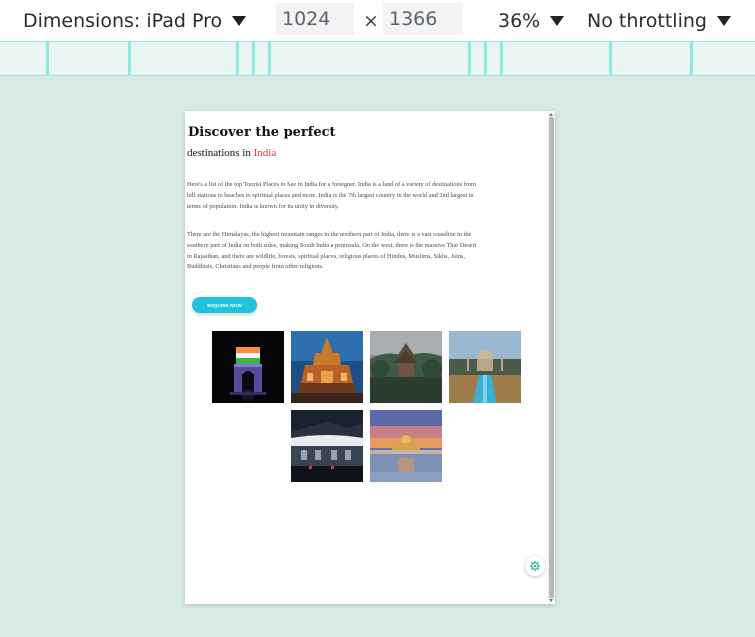 This screenshot has width=755, height=637. I want to click on scroll-down-arrow, so click(551, 600).